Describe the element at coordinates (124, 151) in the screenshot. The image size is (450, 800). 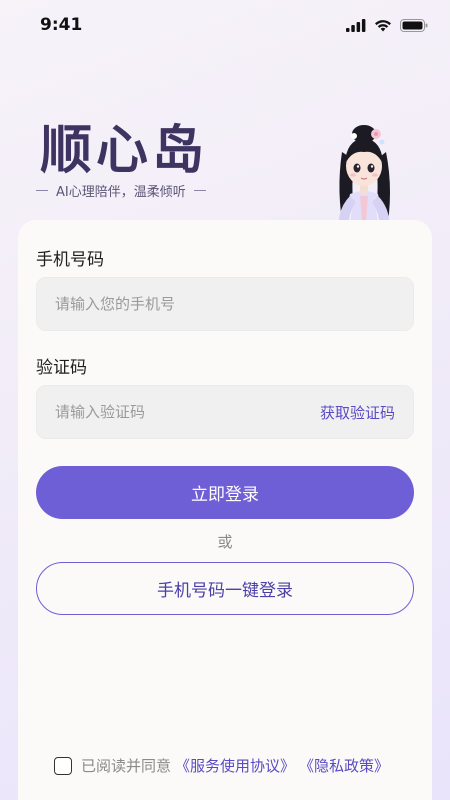
I see `app-title: 顺心岛` at that location.